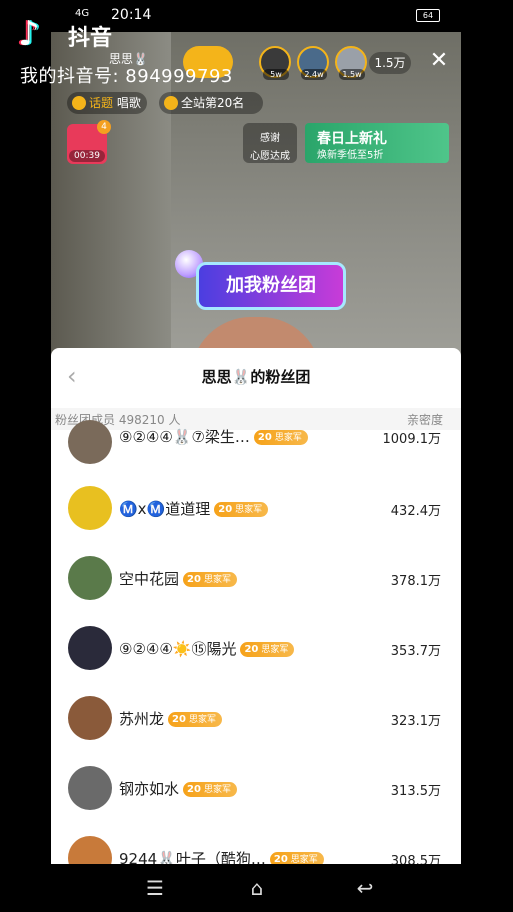 This screenshot has width=513, height=912. I want to click on promo-banner: 春日上新礼 焕新季低至5折, so click(377, 143).